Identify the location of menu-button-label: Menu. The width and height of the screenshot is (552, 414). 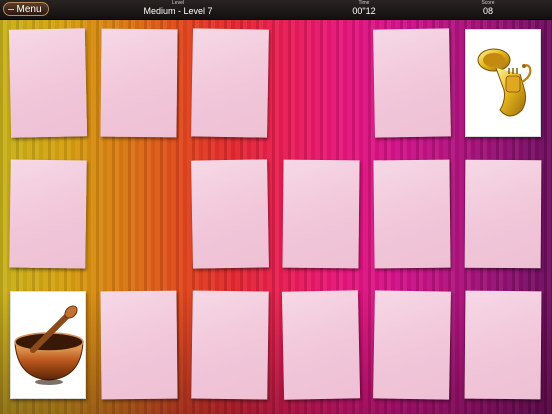
(29, 9).